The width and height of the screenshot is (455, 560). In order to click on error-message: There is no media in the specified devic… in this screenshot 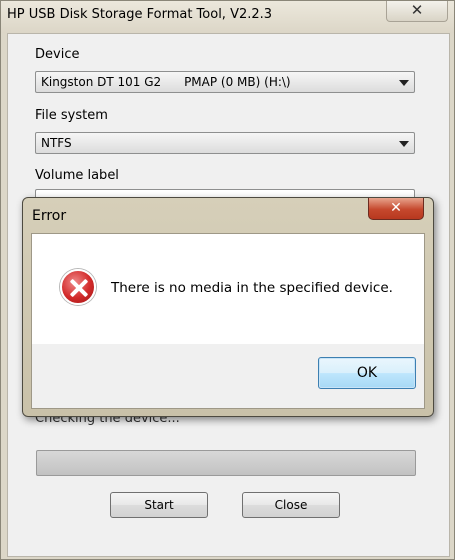, I will do `click(252, 288)`.